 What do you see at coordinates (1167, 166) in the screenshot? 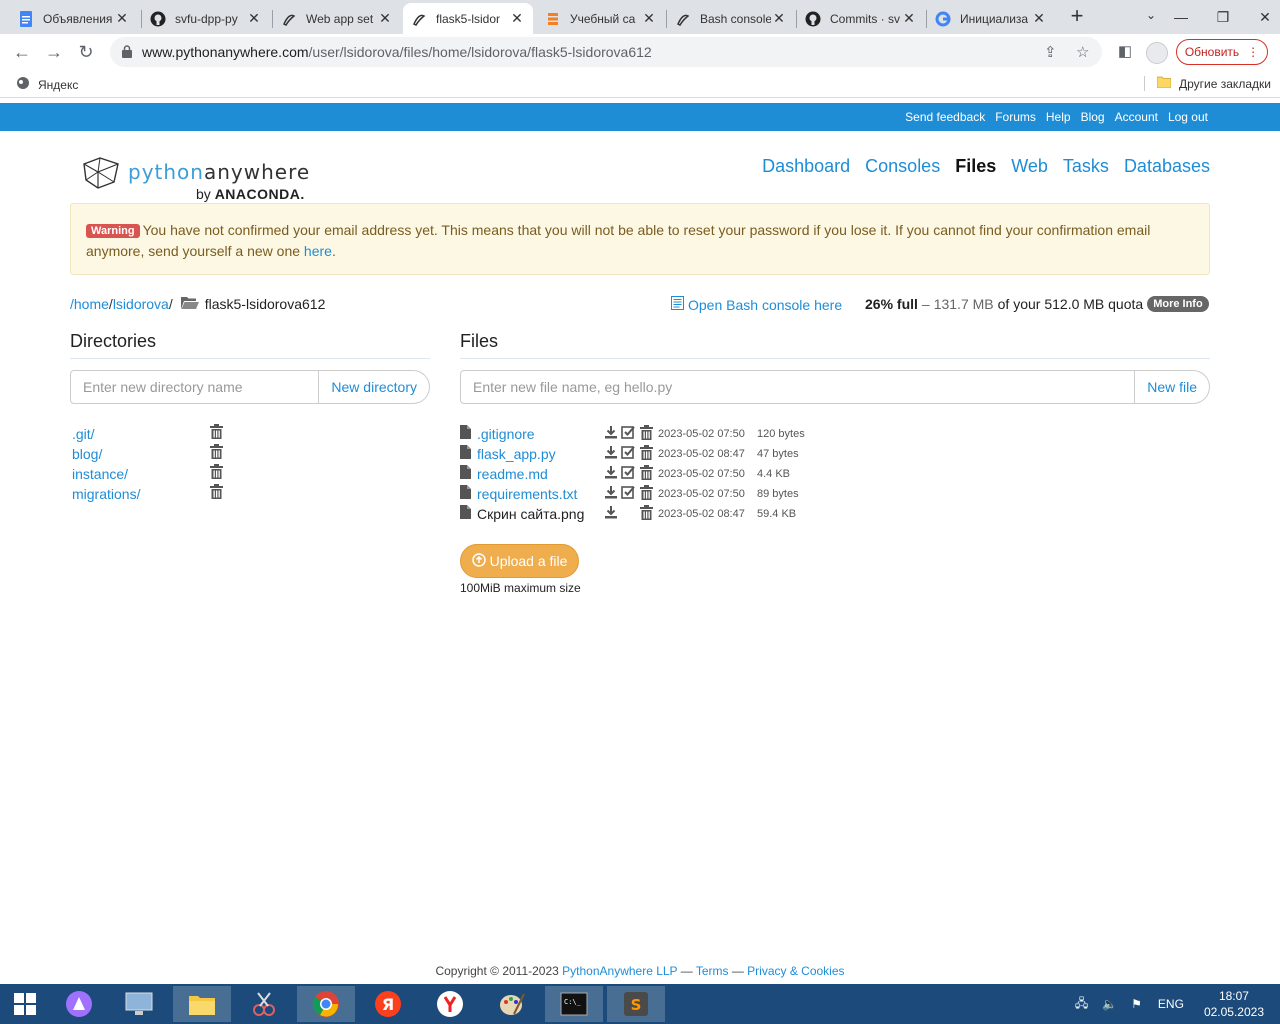
I see `nav-databases: Databases` at bounding box center [1167, 166].